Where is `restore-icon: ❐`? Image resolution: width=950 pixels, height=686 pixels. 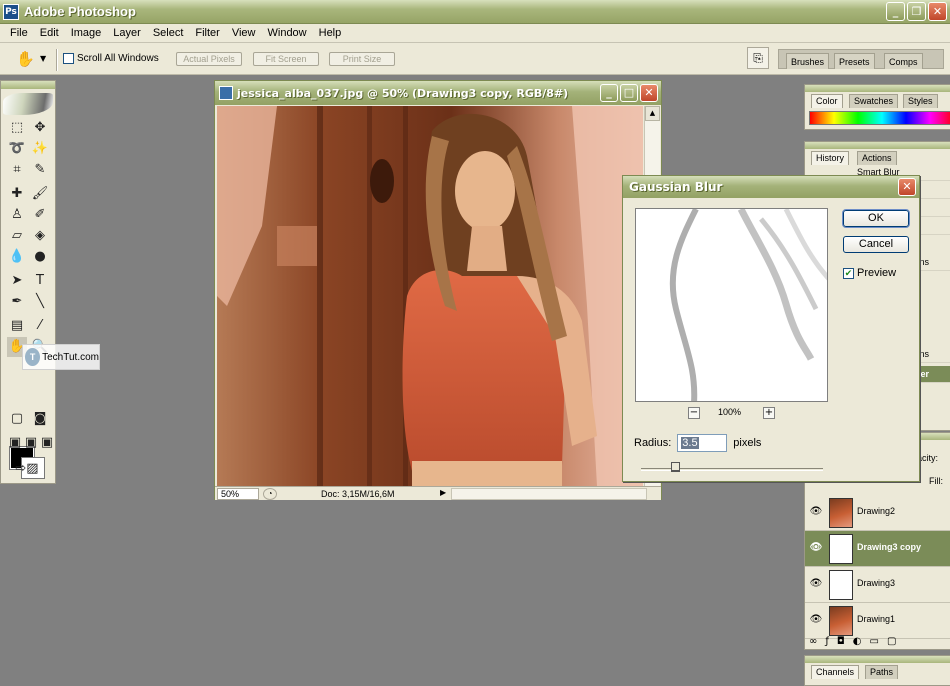
restore-icon: ❐ is located at coordinates (916, 11).